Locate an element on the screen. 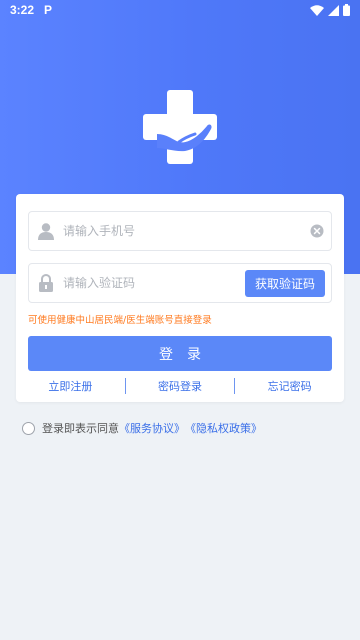 This screenshot has height=640, width=360. status-bar: 3:22 P is located at coordinates (180, 10).